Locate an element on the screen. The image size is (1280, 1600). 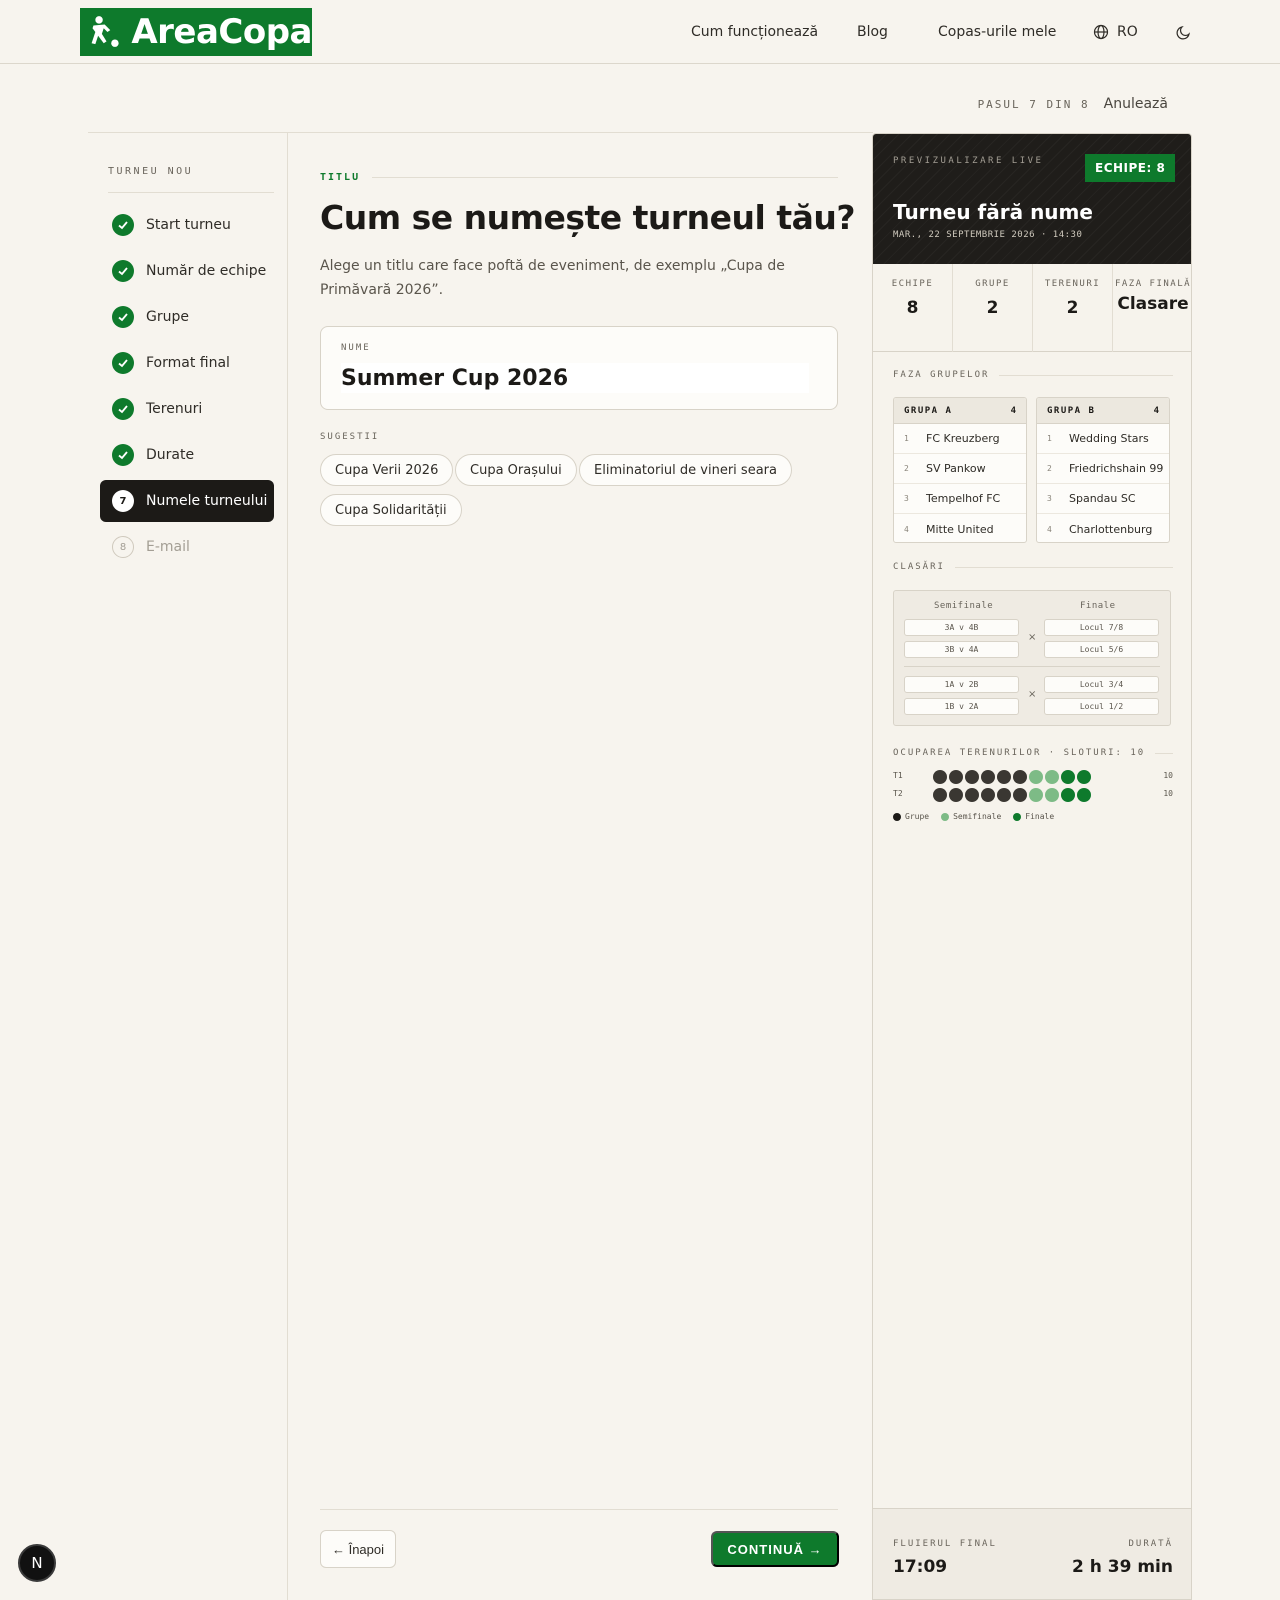
team-row: 2 Friedrichshain 99 is located at coordinates (1103, 469).